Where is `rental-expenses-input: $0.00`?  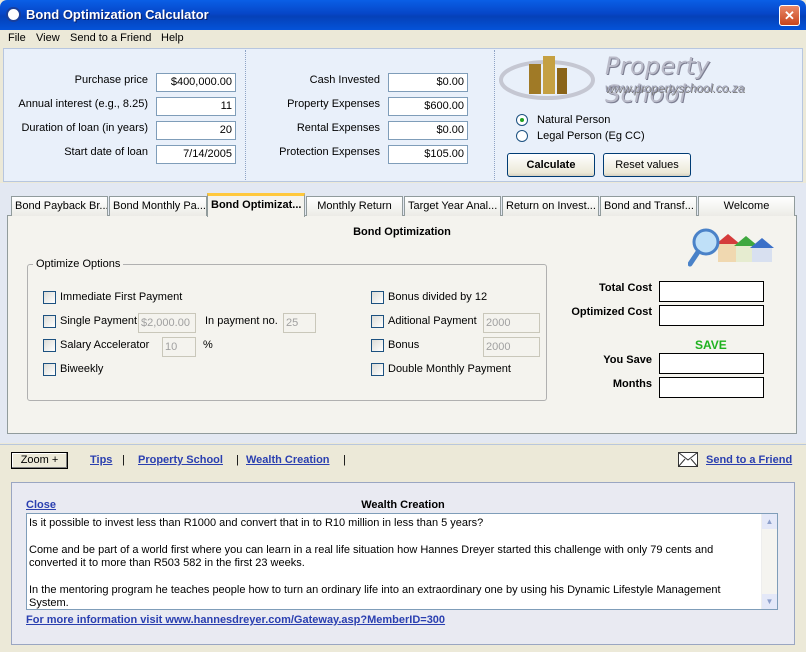 rental-expenses-input: $0.00 is located at coordinates (428, 130).